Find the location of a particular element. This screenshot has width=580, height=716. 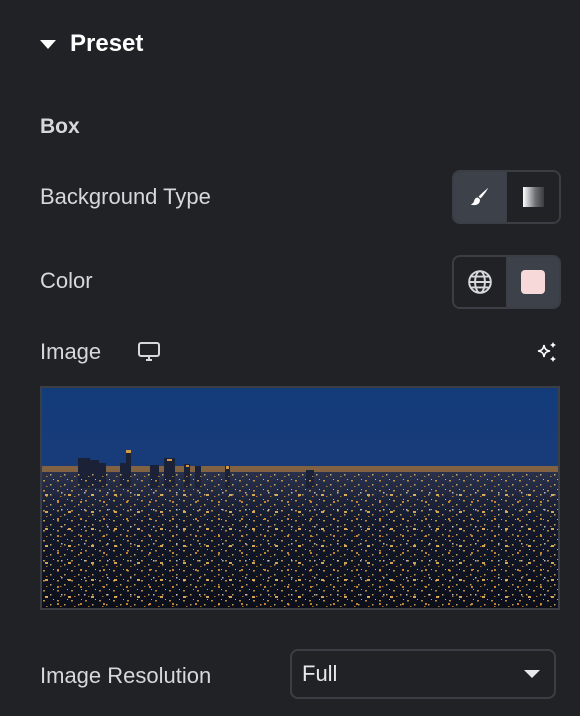

section-title: Preset is located at coordinates (107, 43).